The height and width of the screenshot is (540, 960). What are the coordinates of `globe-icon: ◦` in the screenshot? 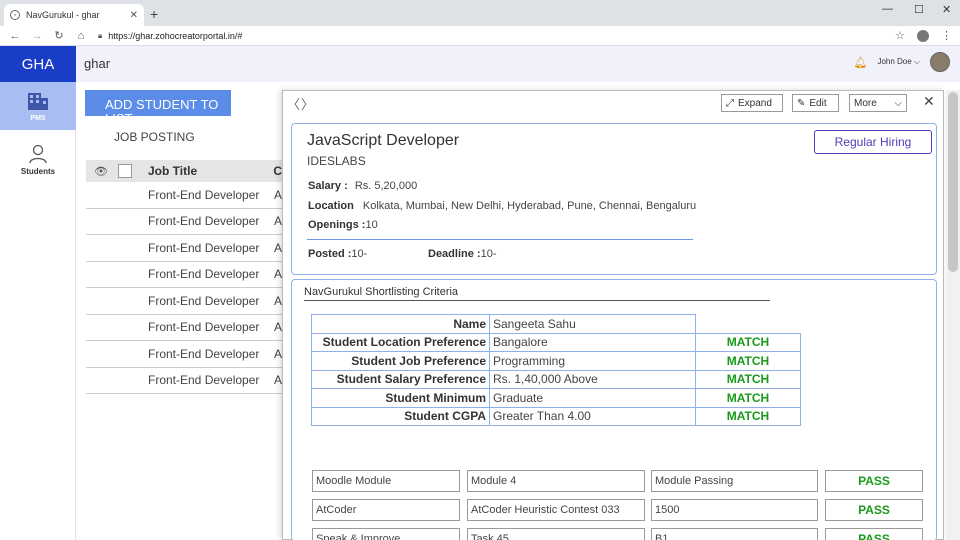 It's located at (15, 15).